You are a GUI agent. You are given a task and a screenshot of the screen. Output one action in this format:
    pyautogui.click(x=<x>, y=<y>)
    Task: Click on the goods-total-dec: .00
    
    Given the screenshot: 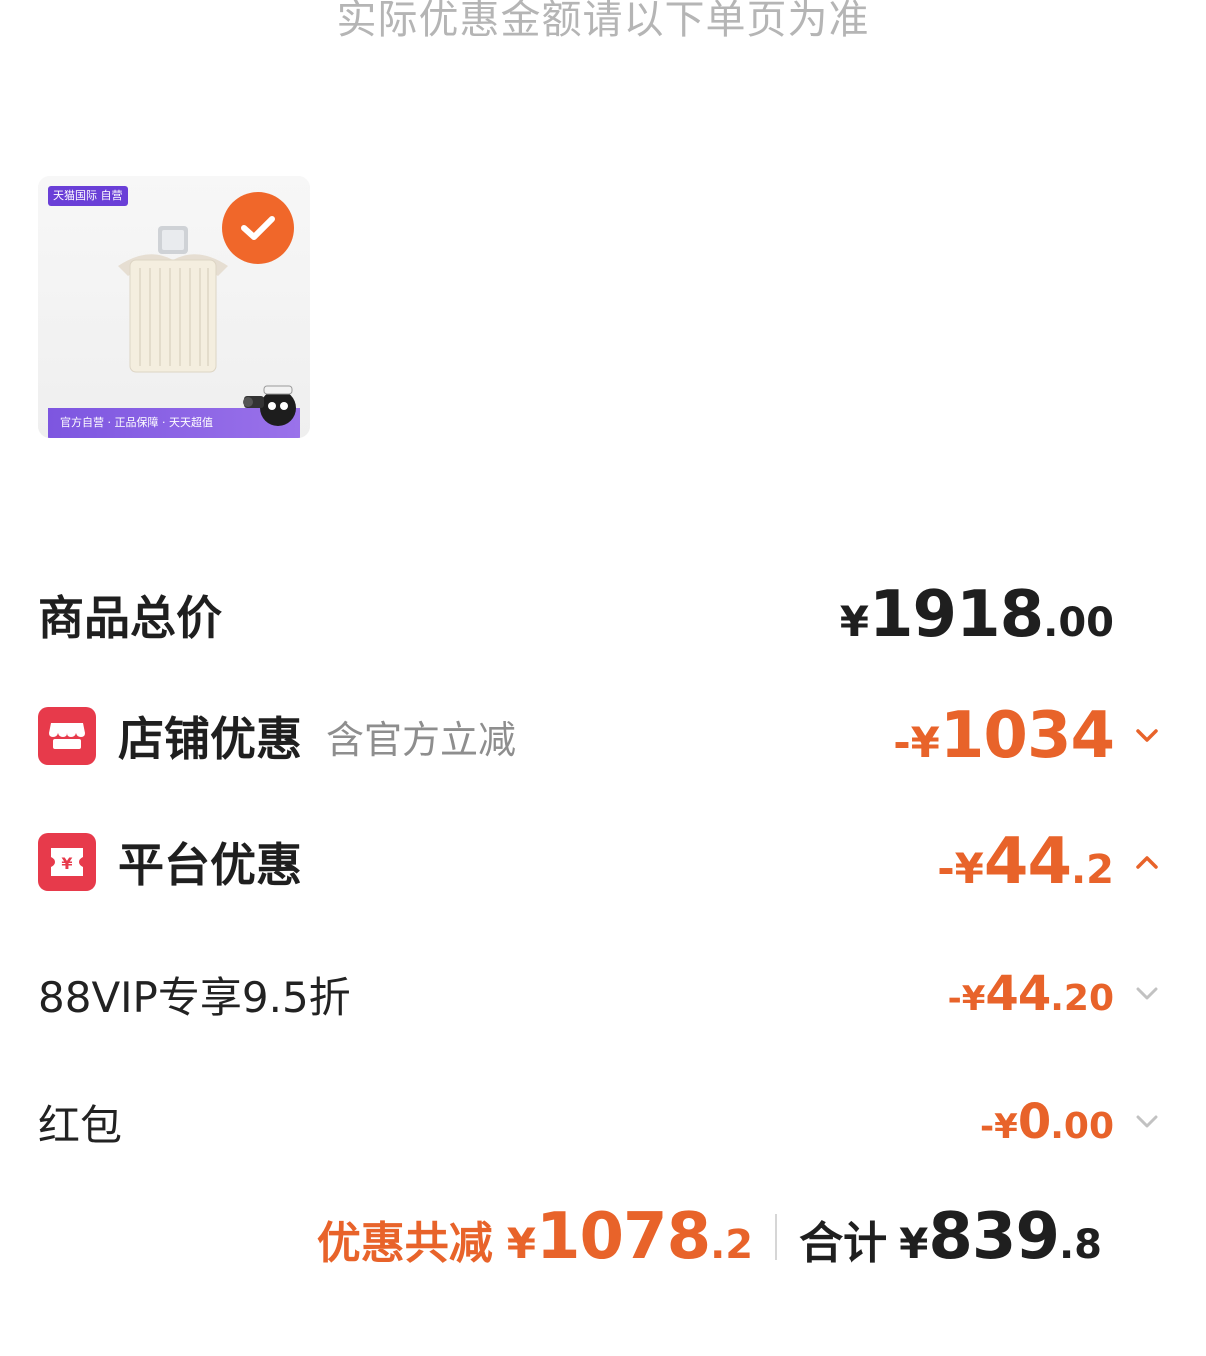 What is the action you would take?
    pyautogui.click(x=1078, y=623)
    